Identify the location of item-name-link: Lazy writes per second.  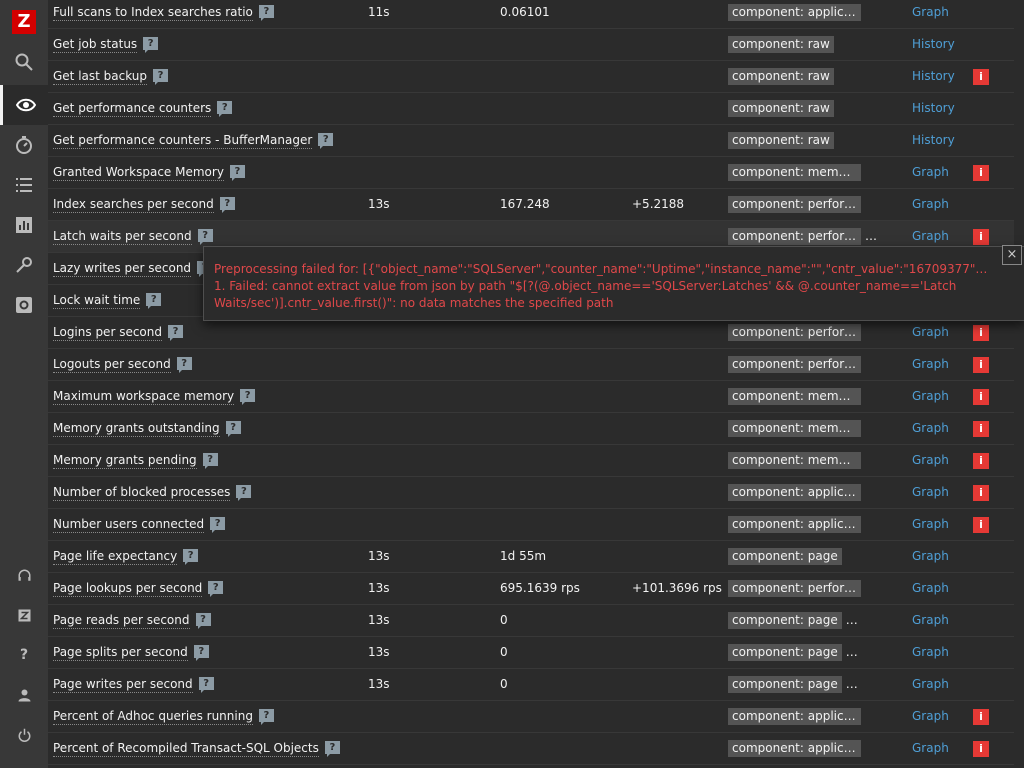
(122, 269).